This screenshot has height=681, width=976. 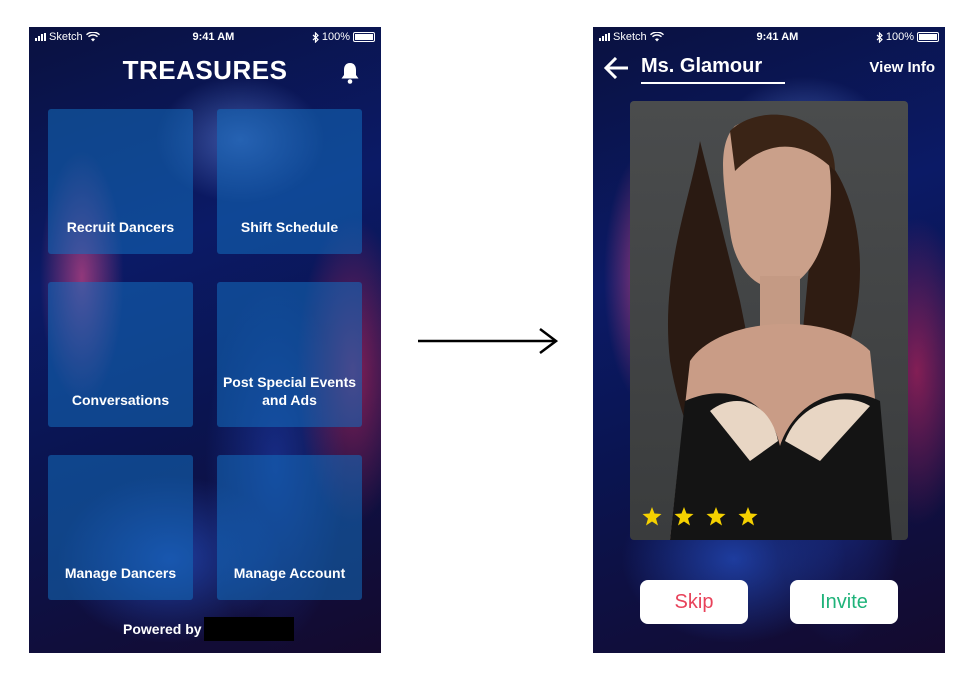 What do you see at coordinates (616, 68) in the screenshot?
I see `back-arrow-icon` at bounding box center [616, 68].